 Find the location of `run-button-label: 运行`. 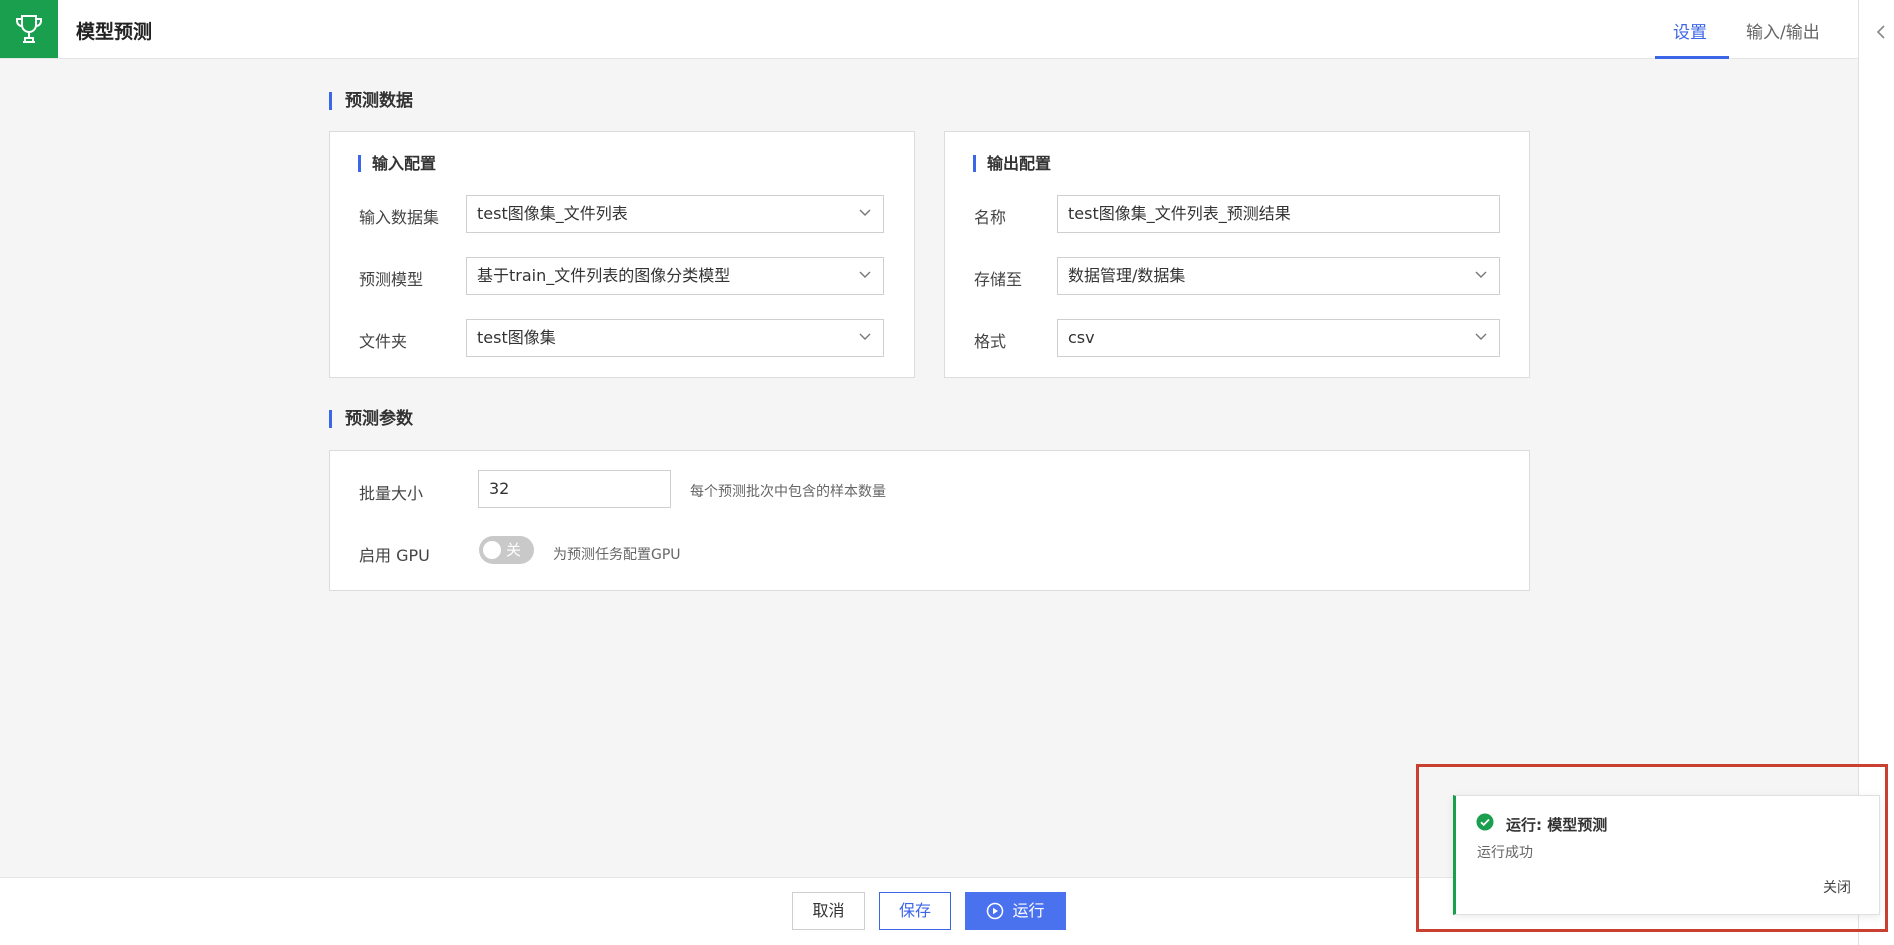

run-button-label: 运行 is located at coordinates (1028, 910).